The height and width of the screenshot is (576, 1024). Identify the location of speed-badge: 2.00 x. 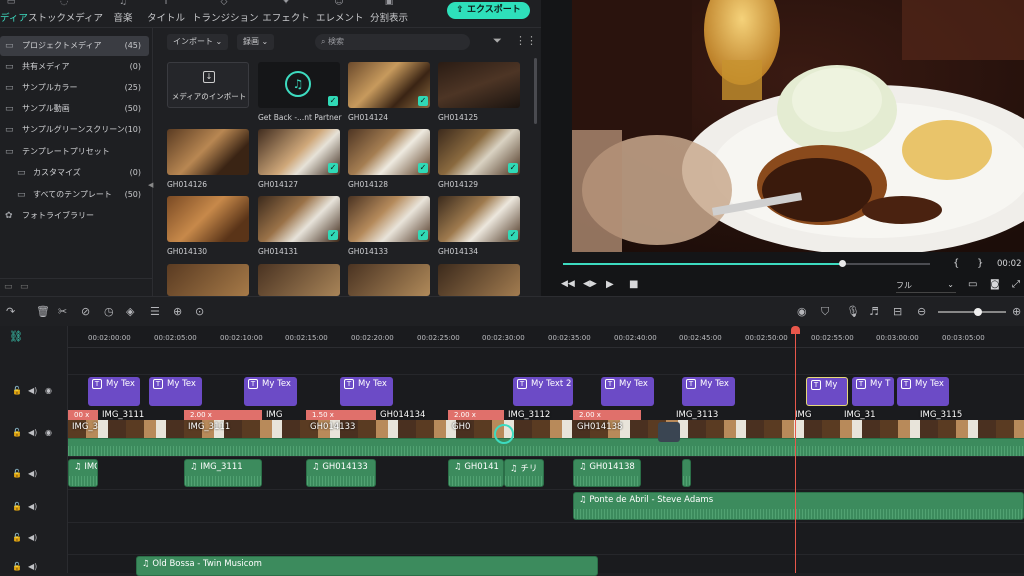
(223, 415).